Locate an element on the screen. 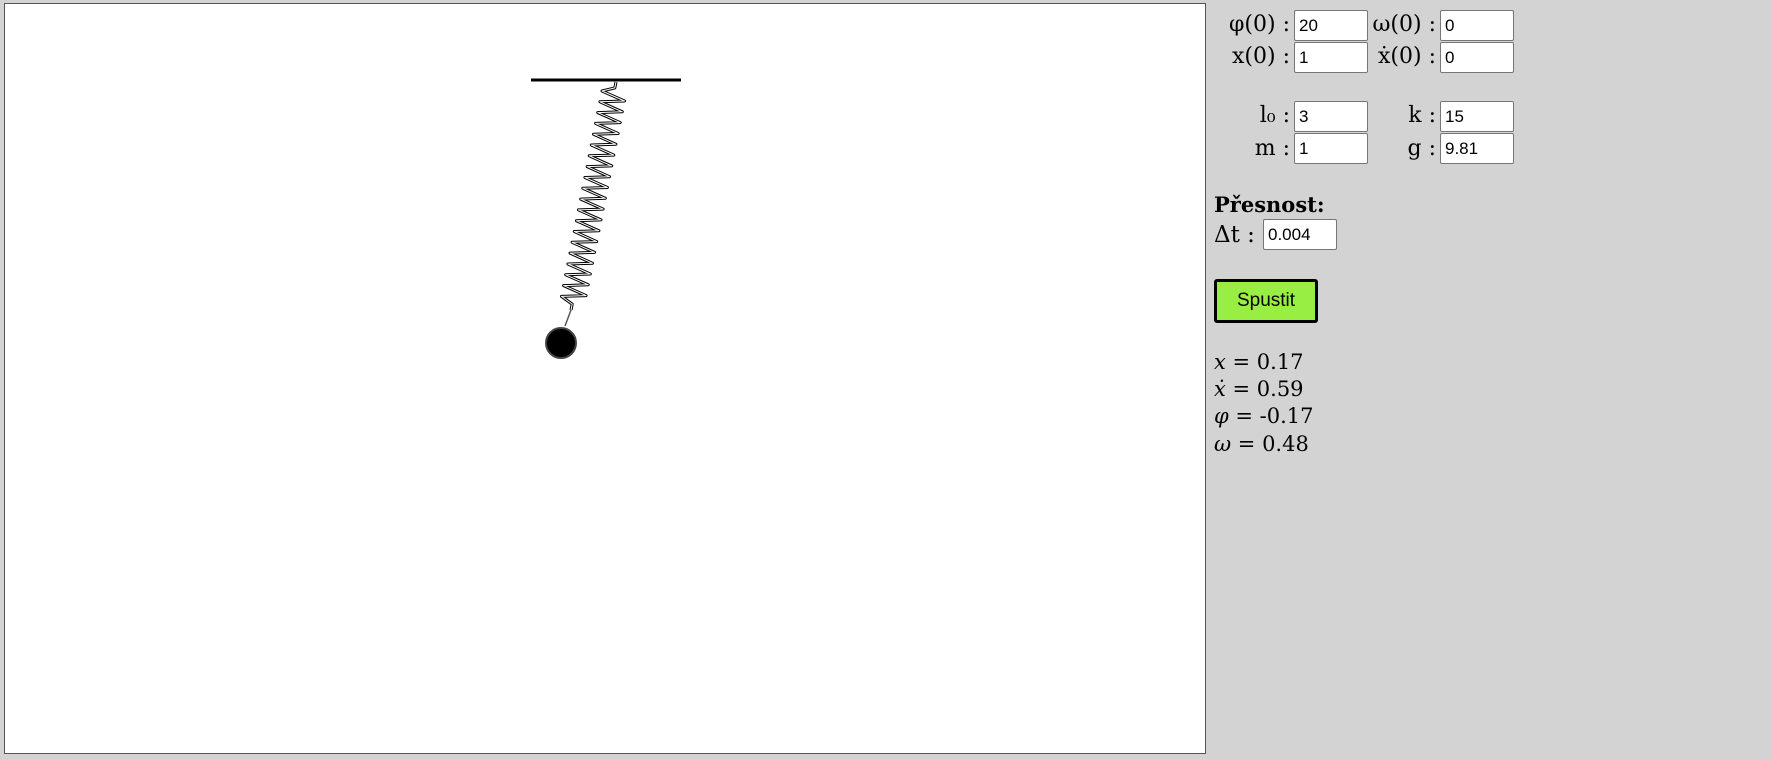 The width and height of the screenshot is (1771, 759). phi0-label: φ(0) : is located at coordinates (1259, 24).